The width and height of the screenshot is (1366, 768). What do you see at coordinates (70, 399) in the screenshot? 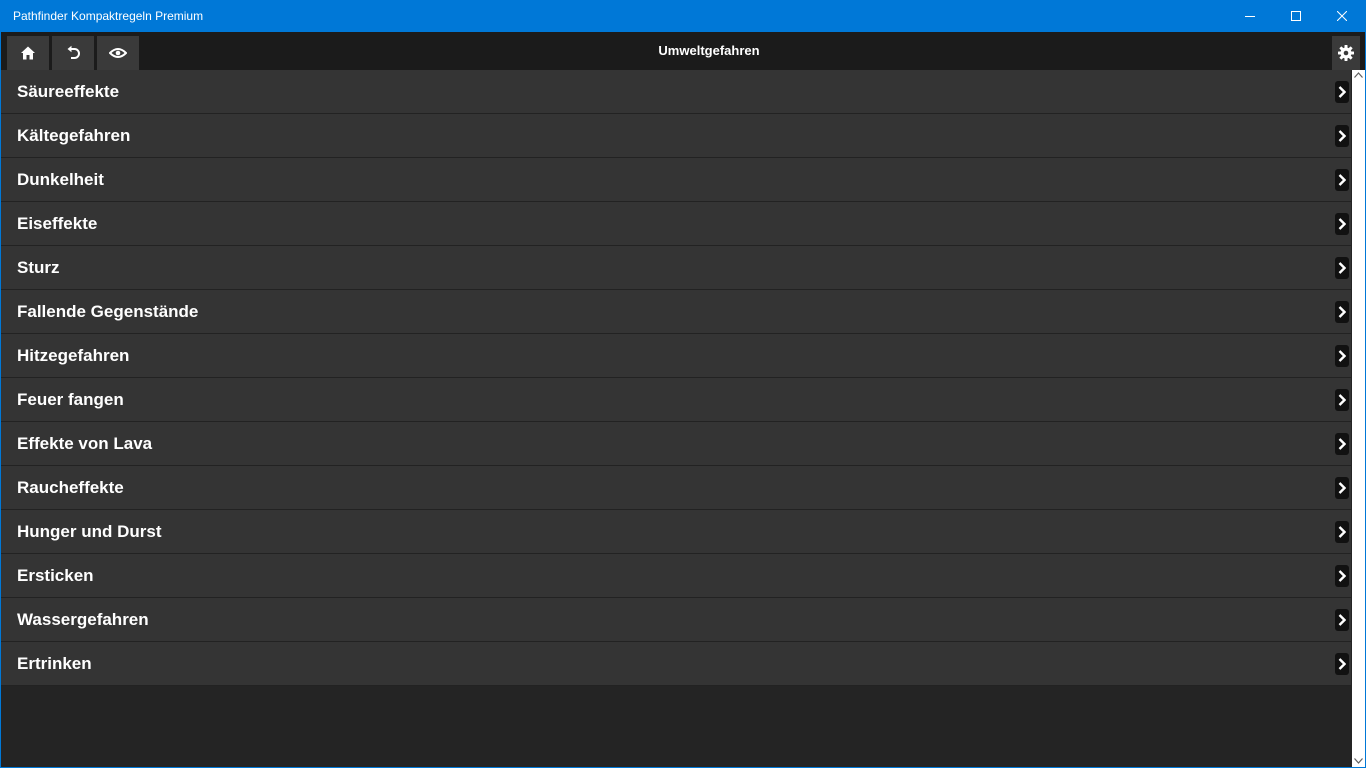
I see `list-item-label: Feuer fangen` at bounding box center [70, 399].